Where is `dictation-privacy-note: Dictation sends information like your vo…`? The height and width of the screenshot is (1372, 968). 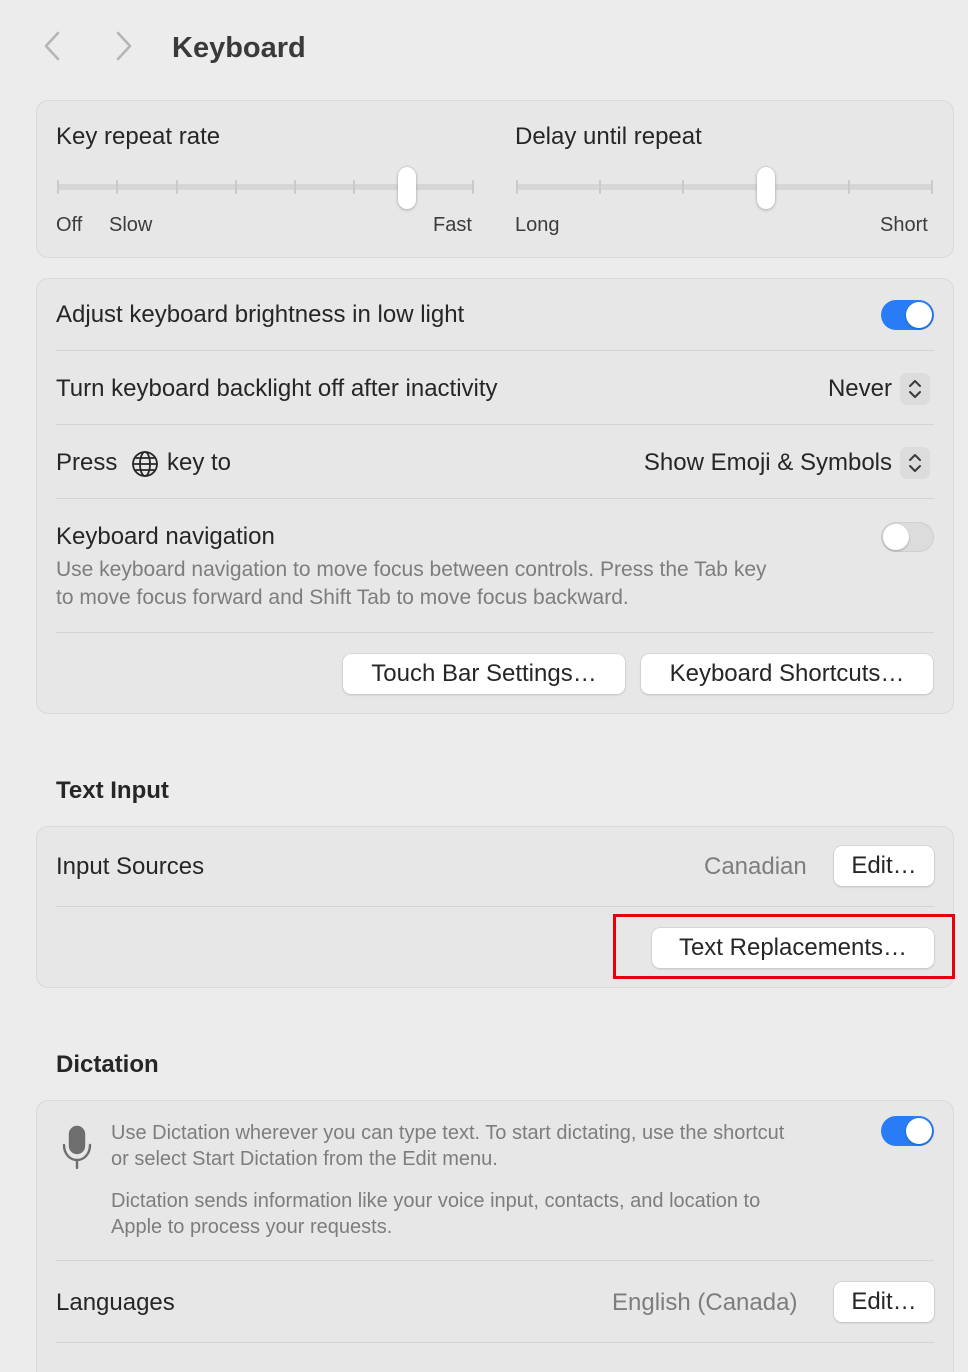 dictation-privacy-note: Dictation sends information like your vo… is located at coordinates (436, 1201).